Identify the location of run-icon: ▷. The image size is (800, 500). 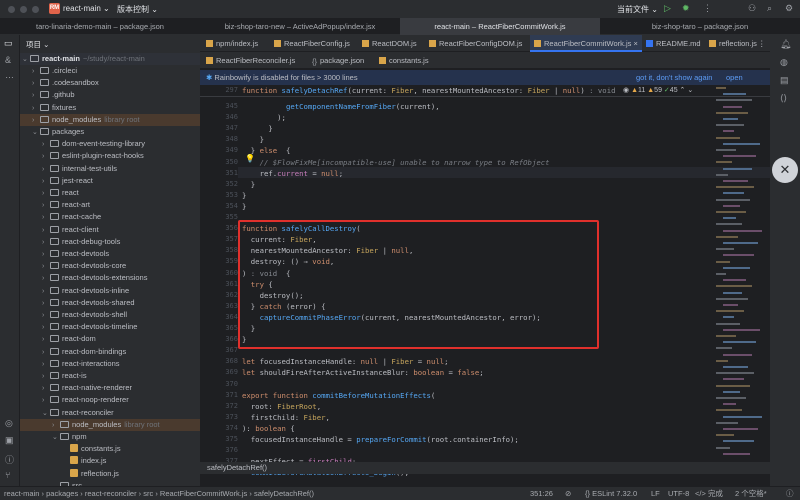
(667, 8).